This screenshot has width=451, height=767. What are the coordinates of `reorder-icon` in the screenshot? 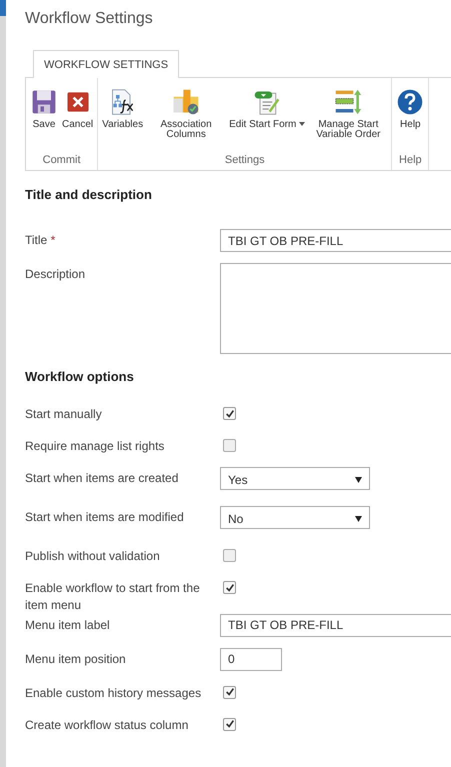 It's located at (348, 102).